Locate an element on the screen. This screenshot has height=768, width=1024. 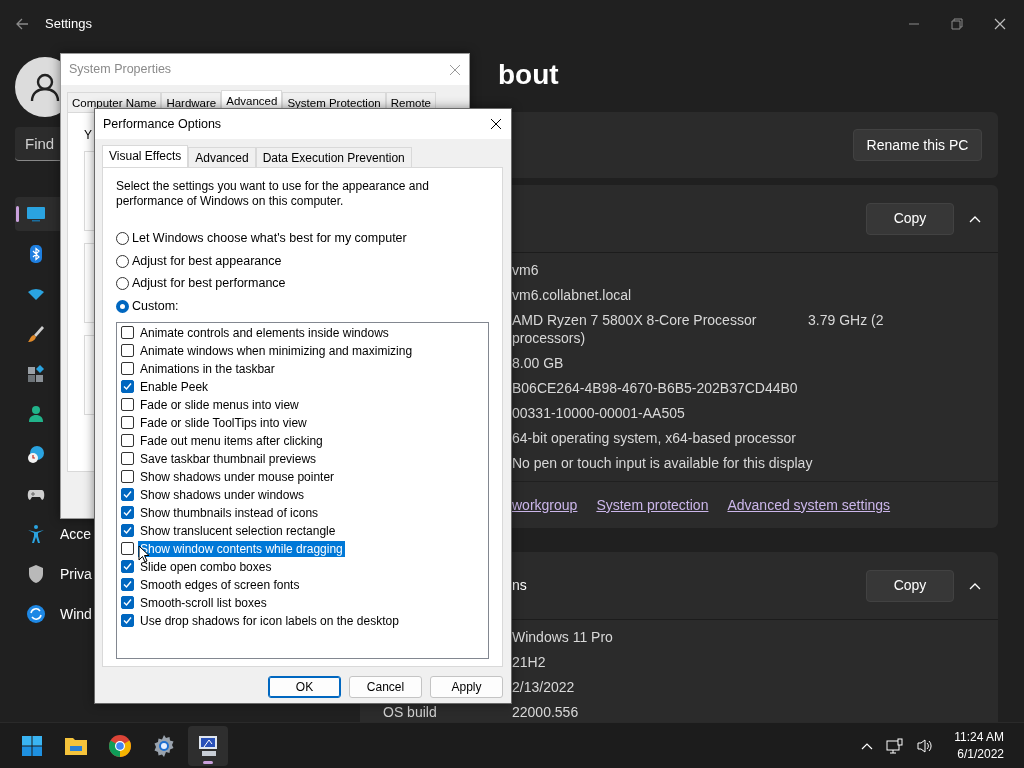
spec-value: B06CE264-4B98-4670-B6B5-202B37CD44B0 is located at coordinates (655, 387).